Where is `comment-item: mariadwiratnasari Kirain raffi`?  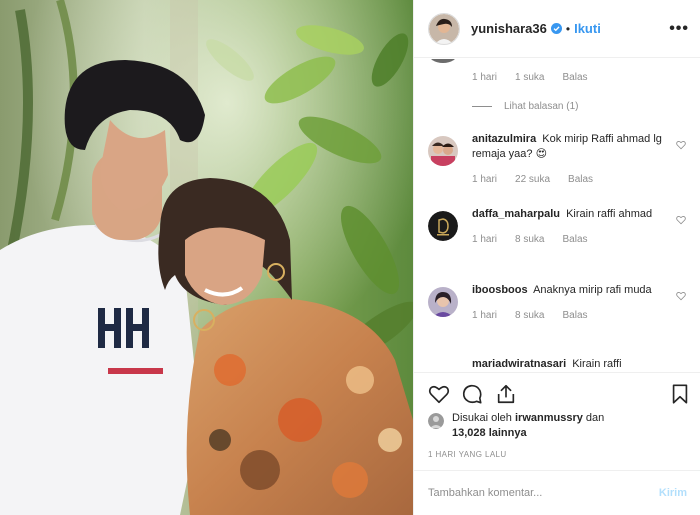 comment-item: mariadwiratnasari Kirain raffi is located at coordinates (559, 364).